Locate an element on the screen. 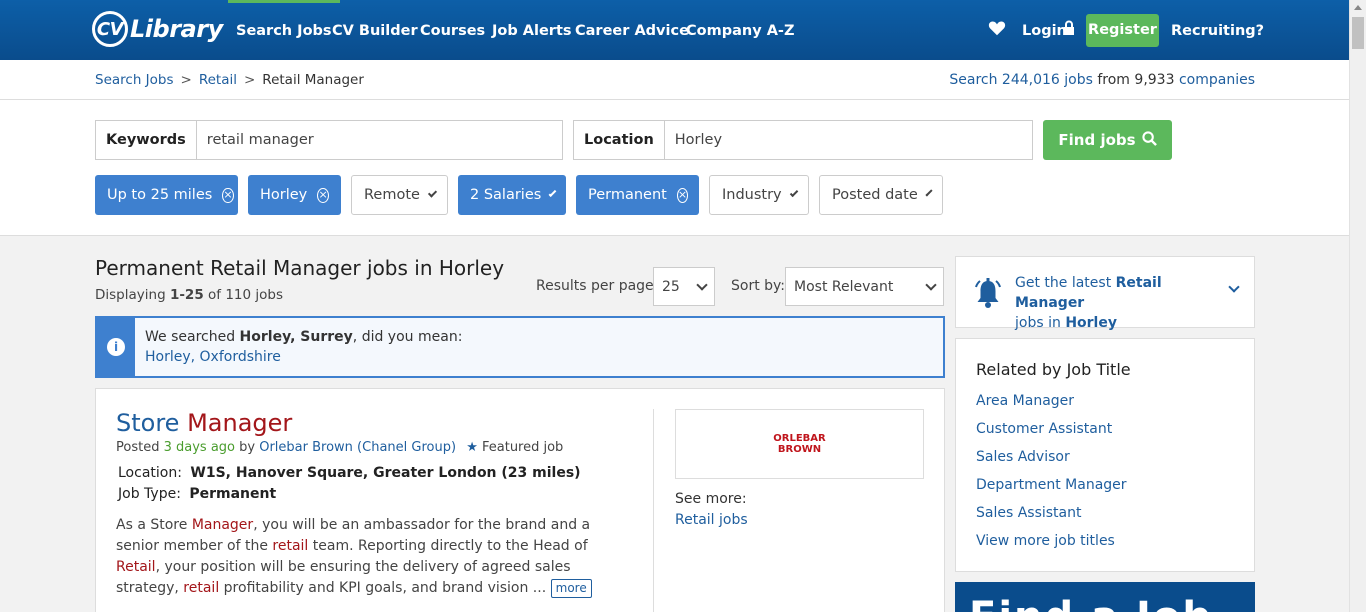  info-icon: i is located at coordinates (116, 347).